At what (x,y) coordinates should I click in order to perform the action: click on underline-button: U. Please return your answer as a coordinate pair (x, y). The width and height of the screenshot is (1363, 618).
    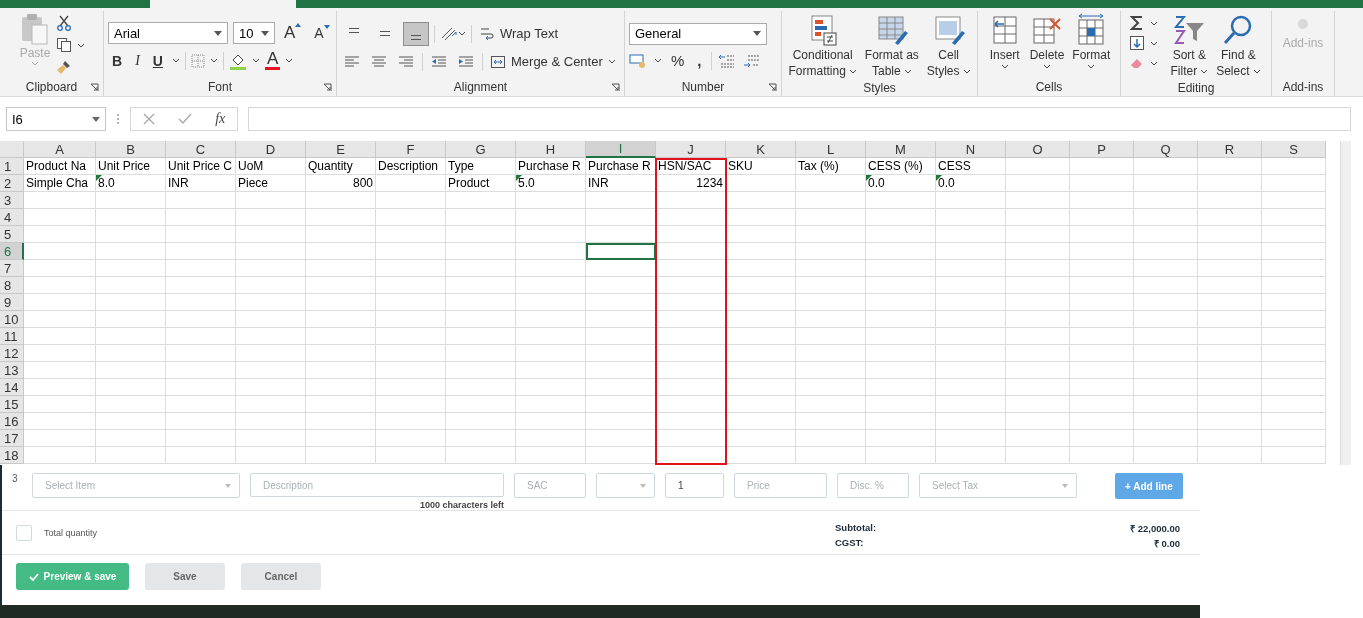
    Looking at the image, I should click on (157, 60).